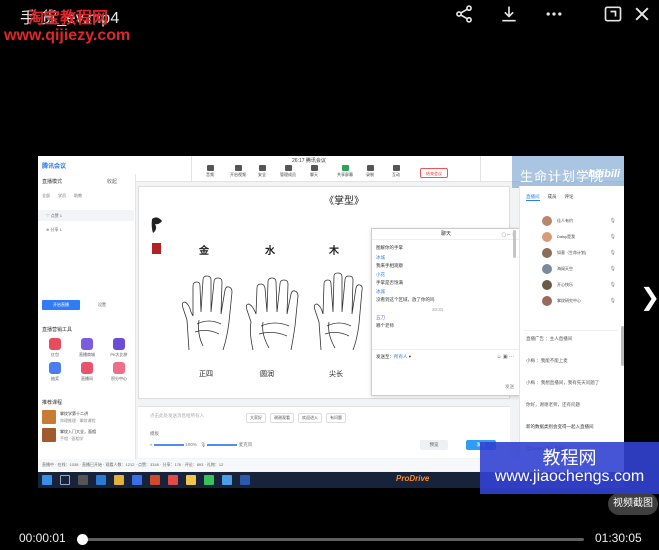 The image size is (659, 550). Describe the element at coordinates (46, 196) in the screenshot. I see `tab-all: 全部` at that location.